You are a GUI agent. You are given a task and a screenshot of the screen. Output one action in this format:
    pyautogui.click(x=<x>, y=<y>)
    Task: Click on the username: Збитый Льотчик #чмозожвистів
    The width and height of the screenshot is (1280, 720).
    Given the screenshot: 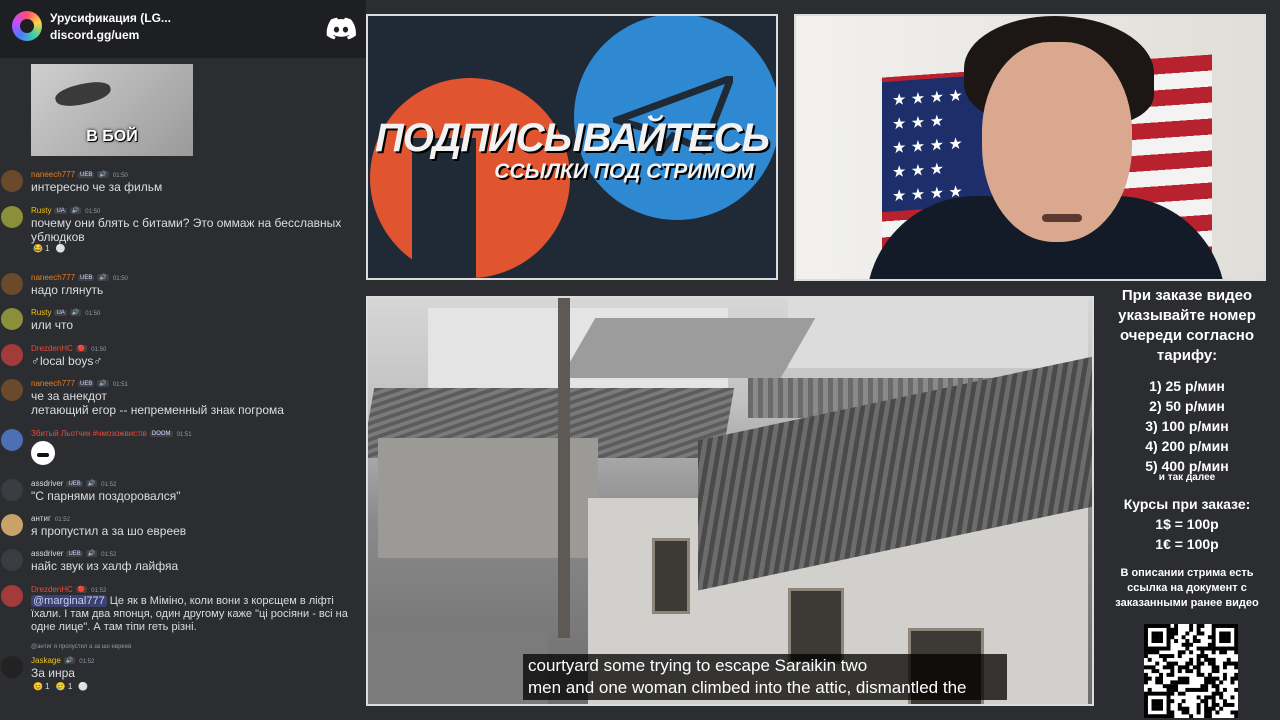 What is the action you would take?
    pyautogui.click(x=89, y=433)
    